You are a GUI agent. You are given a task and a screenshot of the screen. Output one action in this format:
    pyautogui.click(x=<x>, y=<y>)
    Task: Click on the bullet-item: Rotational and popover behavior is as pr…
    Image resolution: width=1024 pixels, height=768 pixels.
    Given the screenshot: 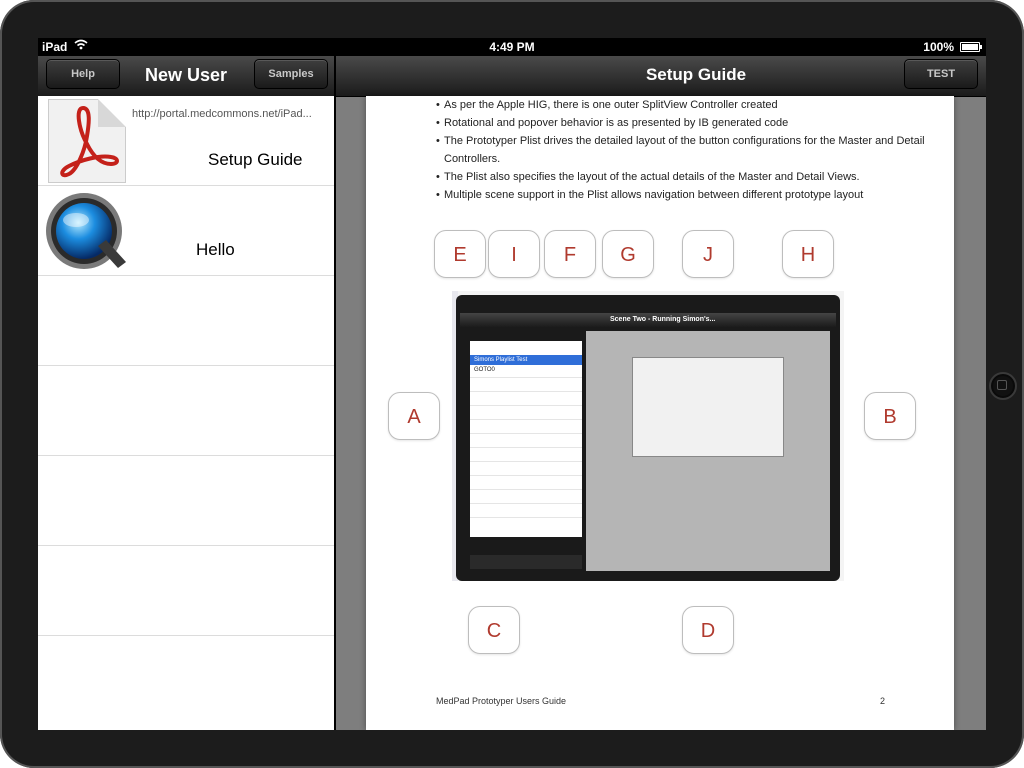 What is the action you would take?
    pyautogui.click(x=686, y=123)
    